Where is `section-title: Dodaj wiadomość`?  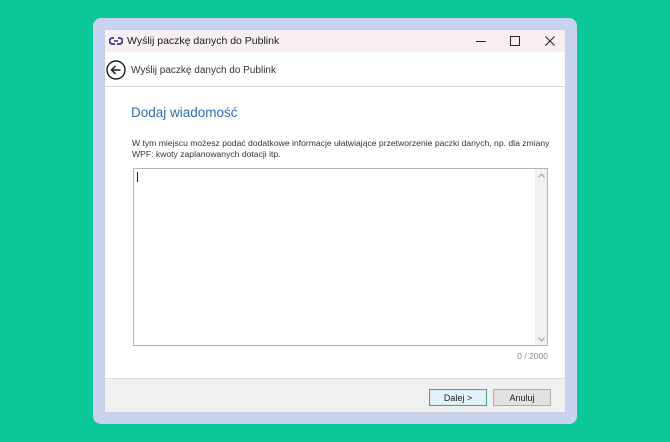
section-title: Dodaj wiadomość is located at coordinates (184, 112).